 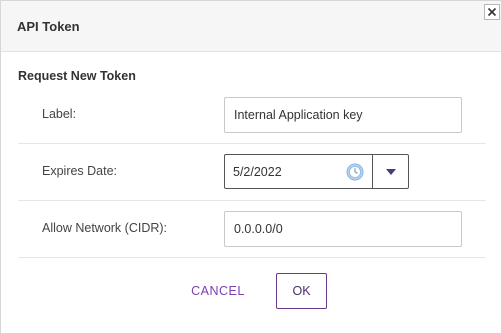 I want to click on cancel-button: CANCEL, so click(x=218, y=291).